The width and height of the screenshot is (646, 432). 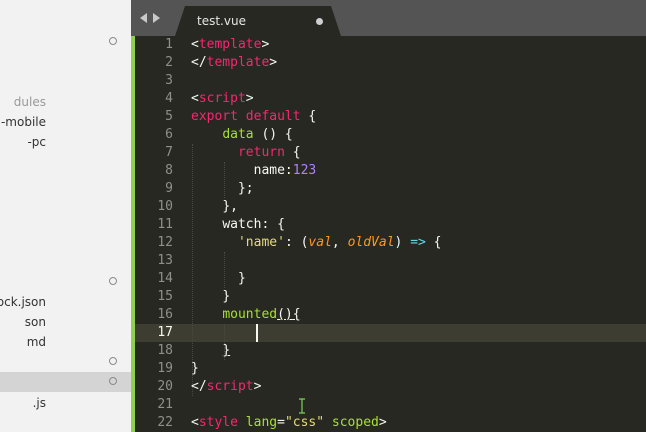 What do you see at coordinates (36, 142) in the screenshot?
I see `sidebar-item-label: -pc` at bounding box center [36, 142].